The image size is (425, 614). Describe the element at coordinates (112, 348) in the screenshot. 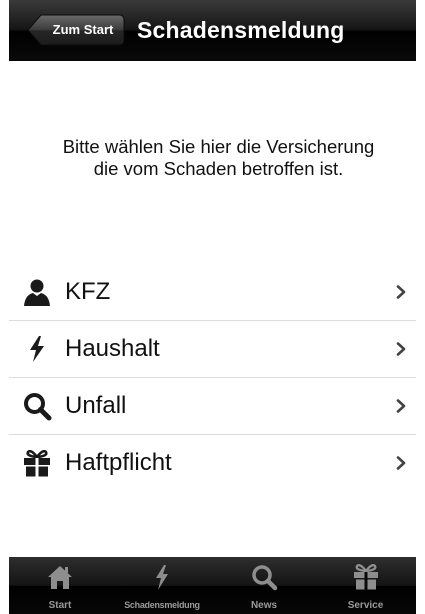

I see `list-item-label: Haushalt` at that location.